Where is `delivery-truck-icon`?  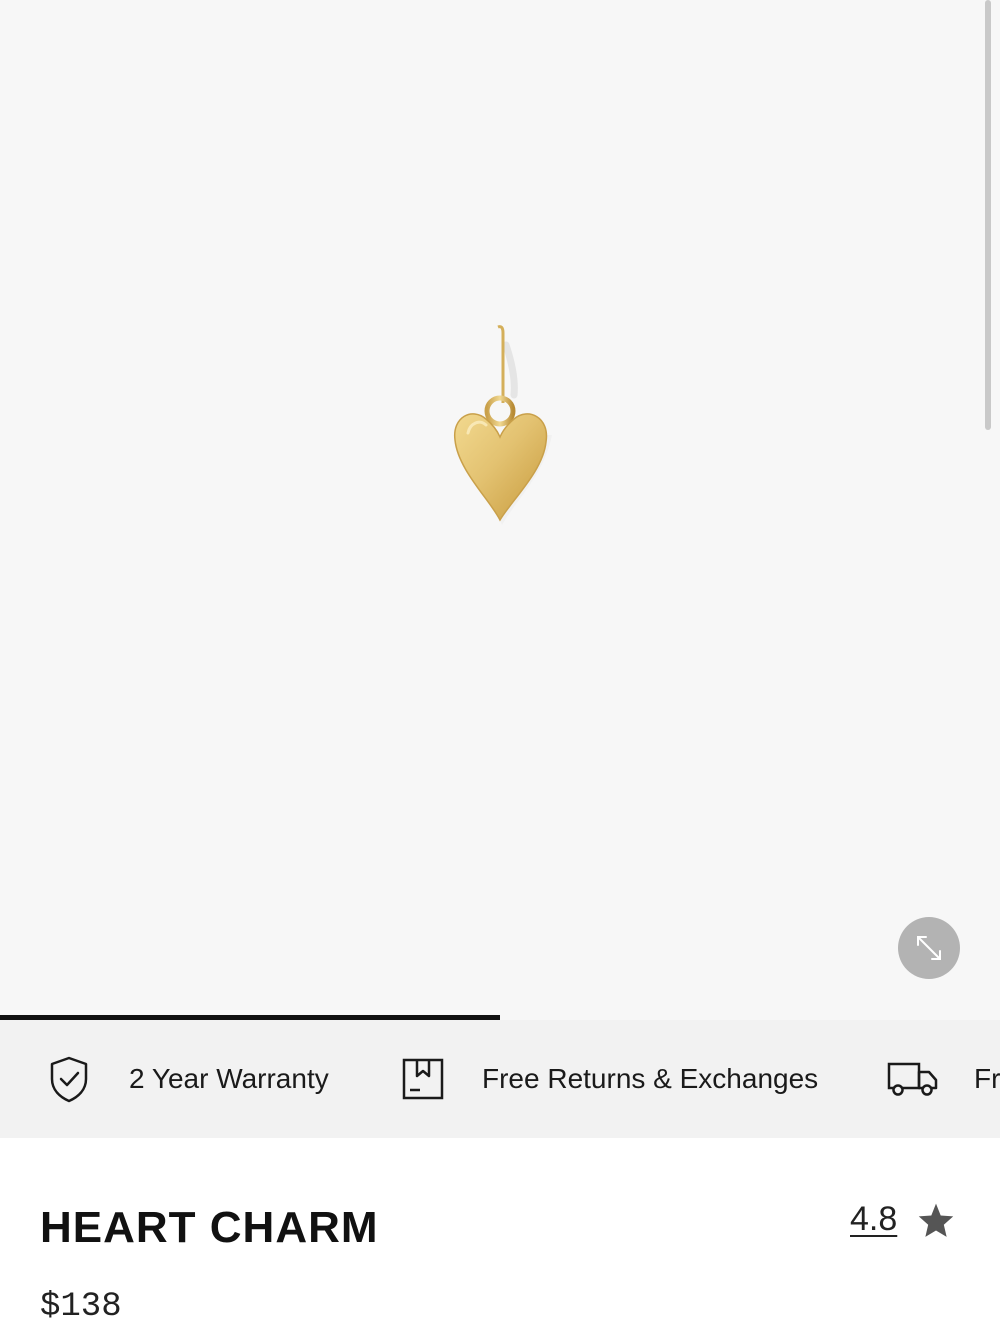
delivery-truck-icon is located at coordinates (913, 1079).